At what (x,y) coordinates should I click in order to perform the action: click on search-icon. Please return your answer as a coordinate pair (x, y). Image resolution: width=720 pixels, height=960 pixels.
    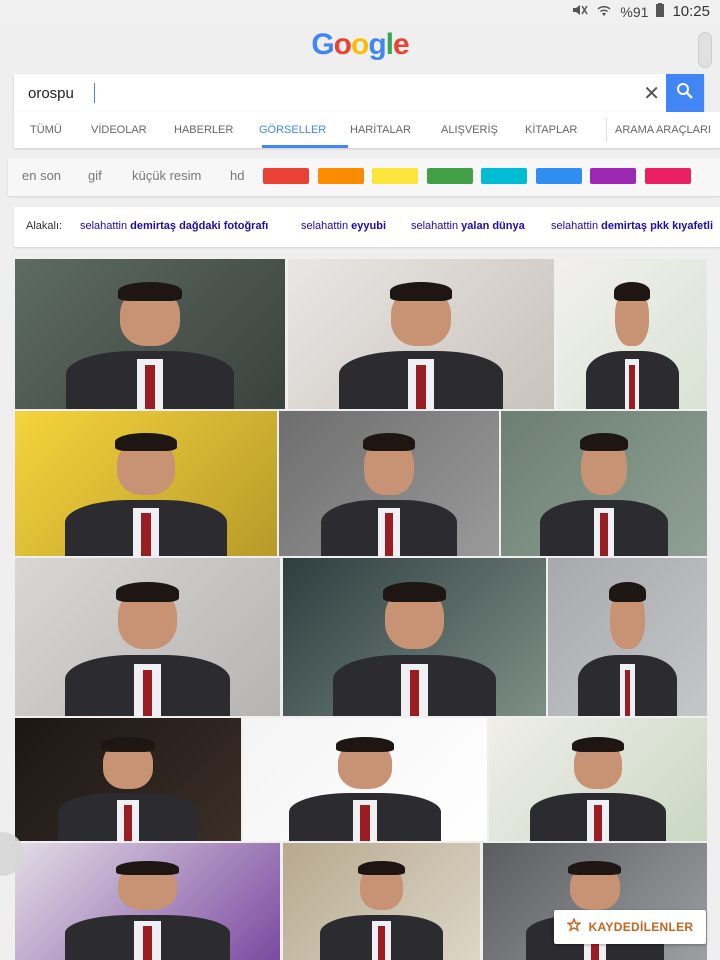
    Looking at the image, I should click on (685, 93).